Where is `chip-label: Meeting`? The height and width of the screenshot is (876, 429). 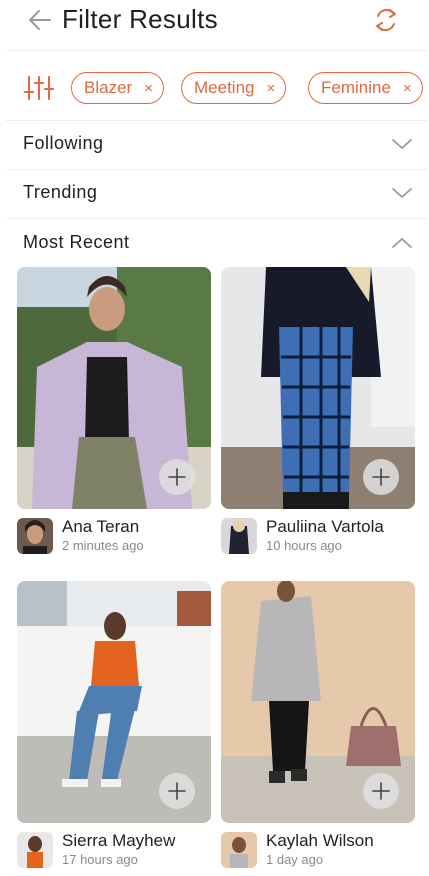 chip-label: Meeting is located at coordinates (224, 87).